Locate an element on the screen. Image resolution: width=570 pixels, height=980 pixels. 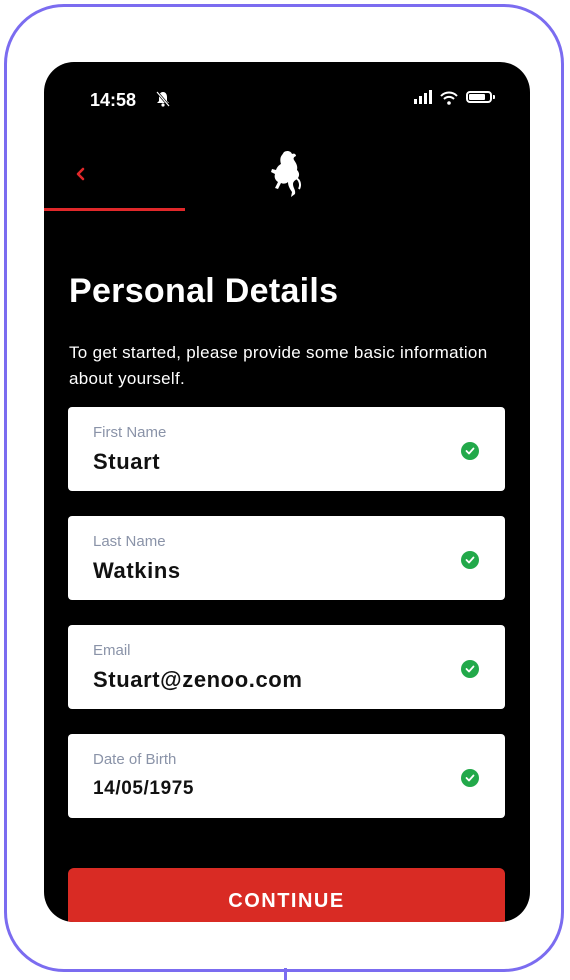
prancing-horse-logo is located at coordinates (286, 174).